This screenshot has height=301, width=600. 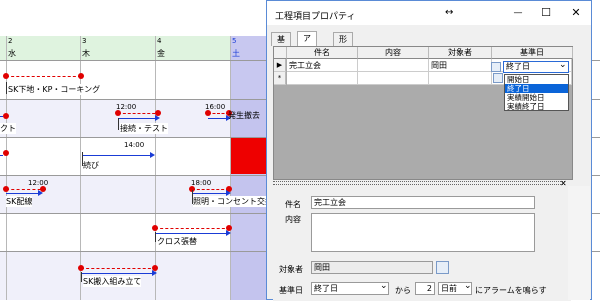 I want to click on cell-person: 岡田, so click(x=460, y=65).